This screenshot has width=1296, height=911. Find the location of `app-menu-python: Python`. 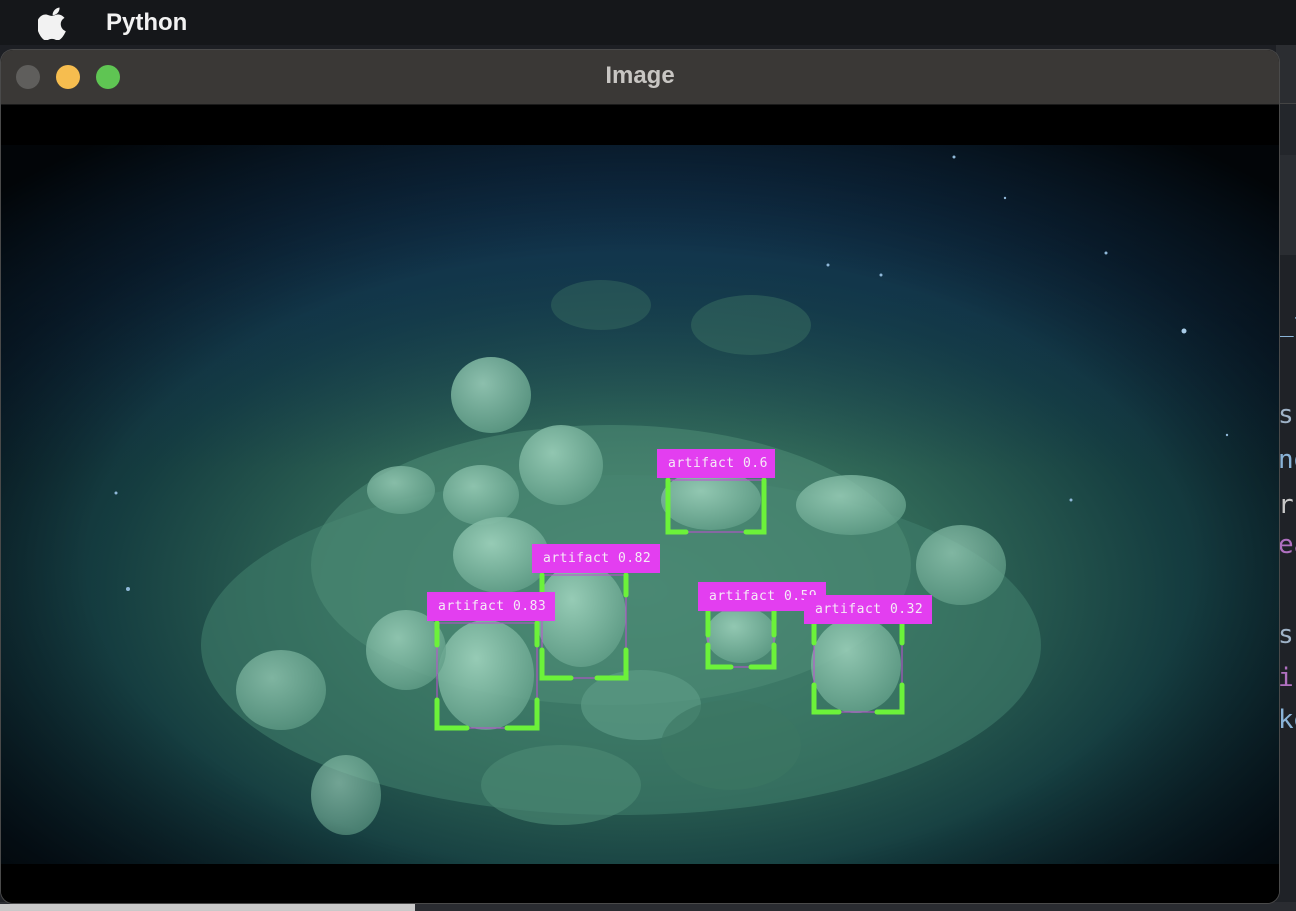

app-menu-python: Python is located at coordinates (146, 23).